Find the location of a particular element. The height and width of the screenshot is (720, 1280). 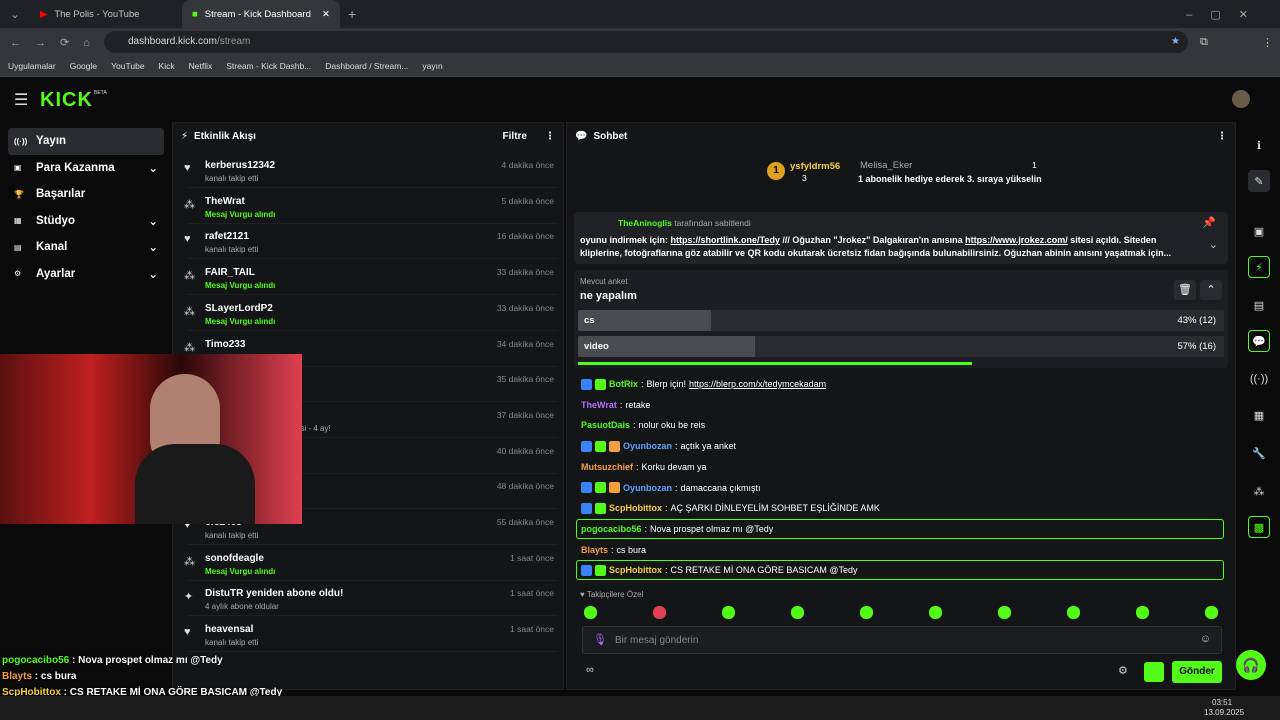

chat-username: PasuotDais is located at coordinates (605, 425).